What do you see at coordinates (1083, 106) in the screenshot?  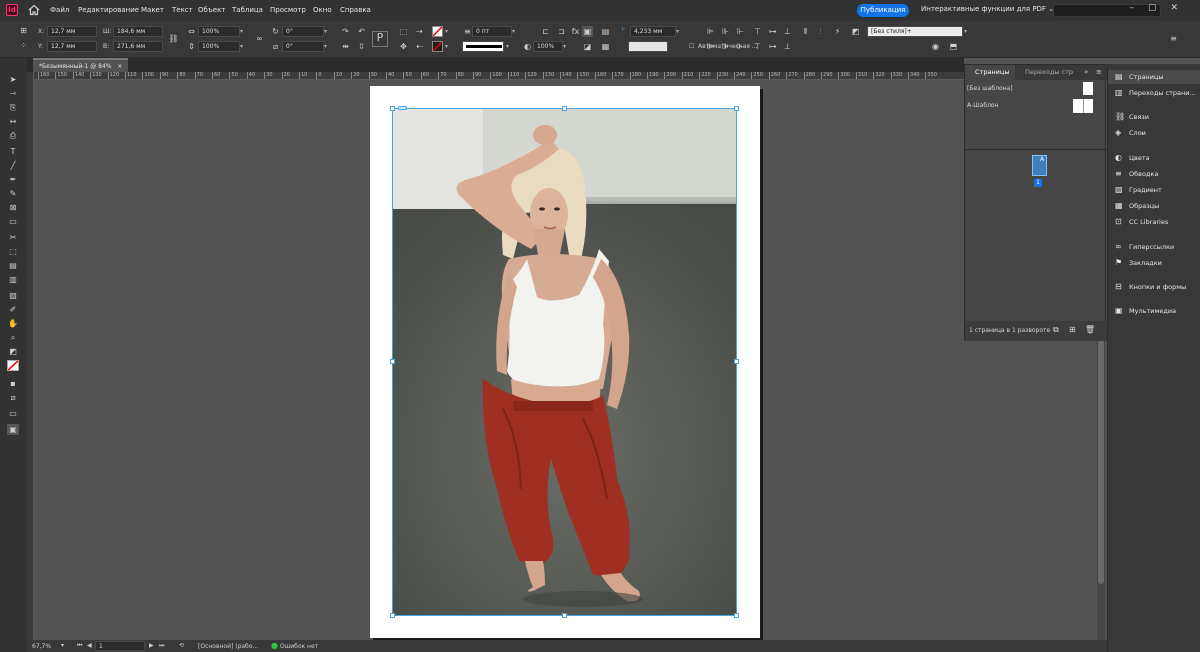 I see `master-a-thumb` at bounding box center [1083, 106].